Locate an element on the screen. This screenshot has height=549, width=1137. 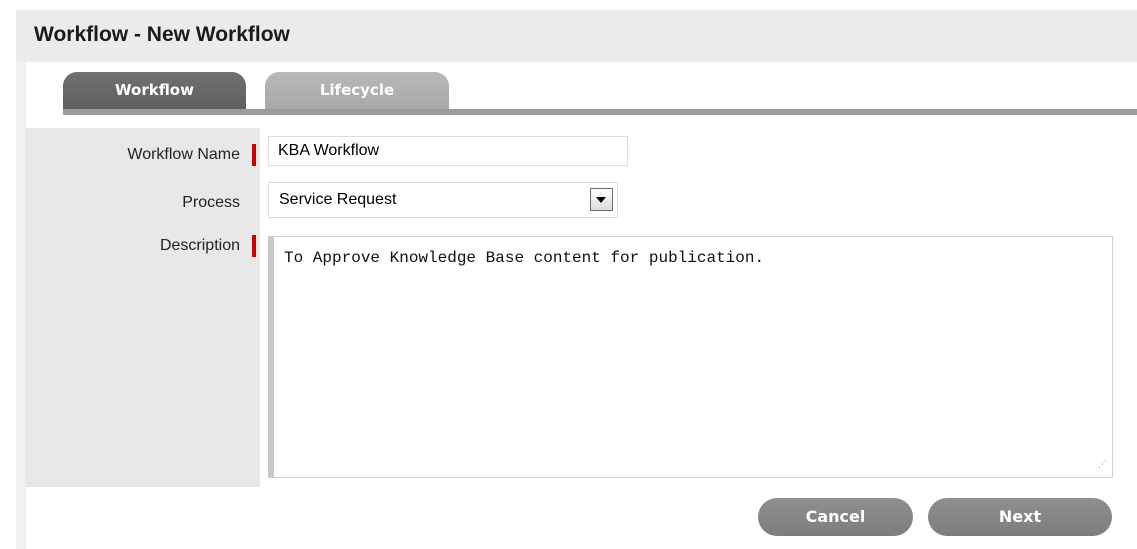
tab-lifecycle: Lifecycle is located at coordinates (357, 90).